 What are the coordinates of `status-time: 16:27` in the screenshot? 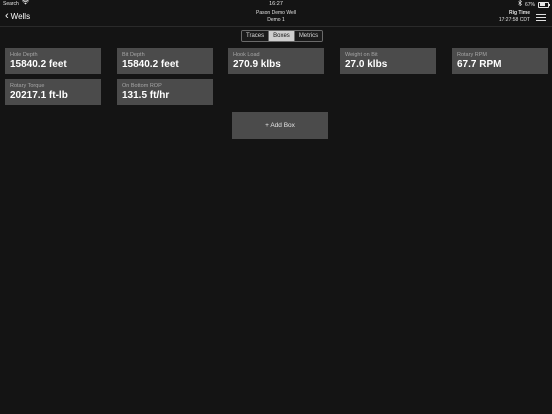 It's located at (276, 4).